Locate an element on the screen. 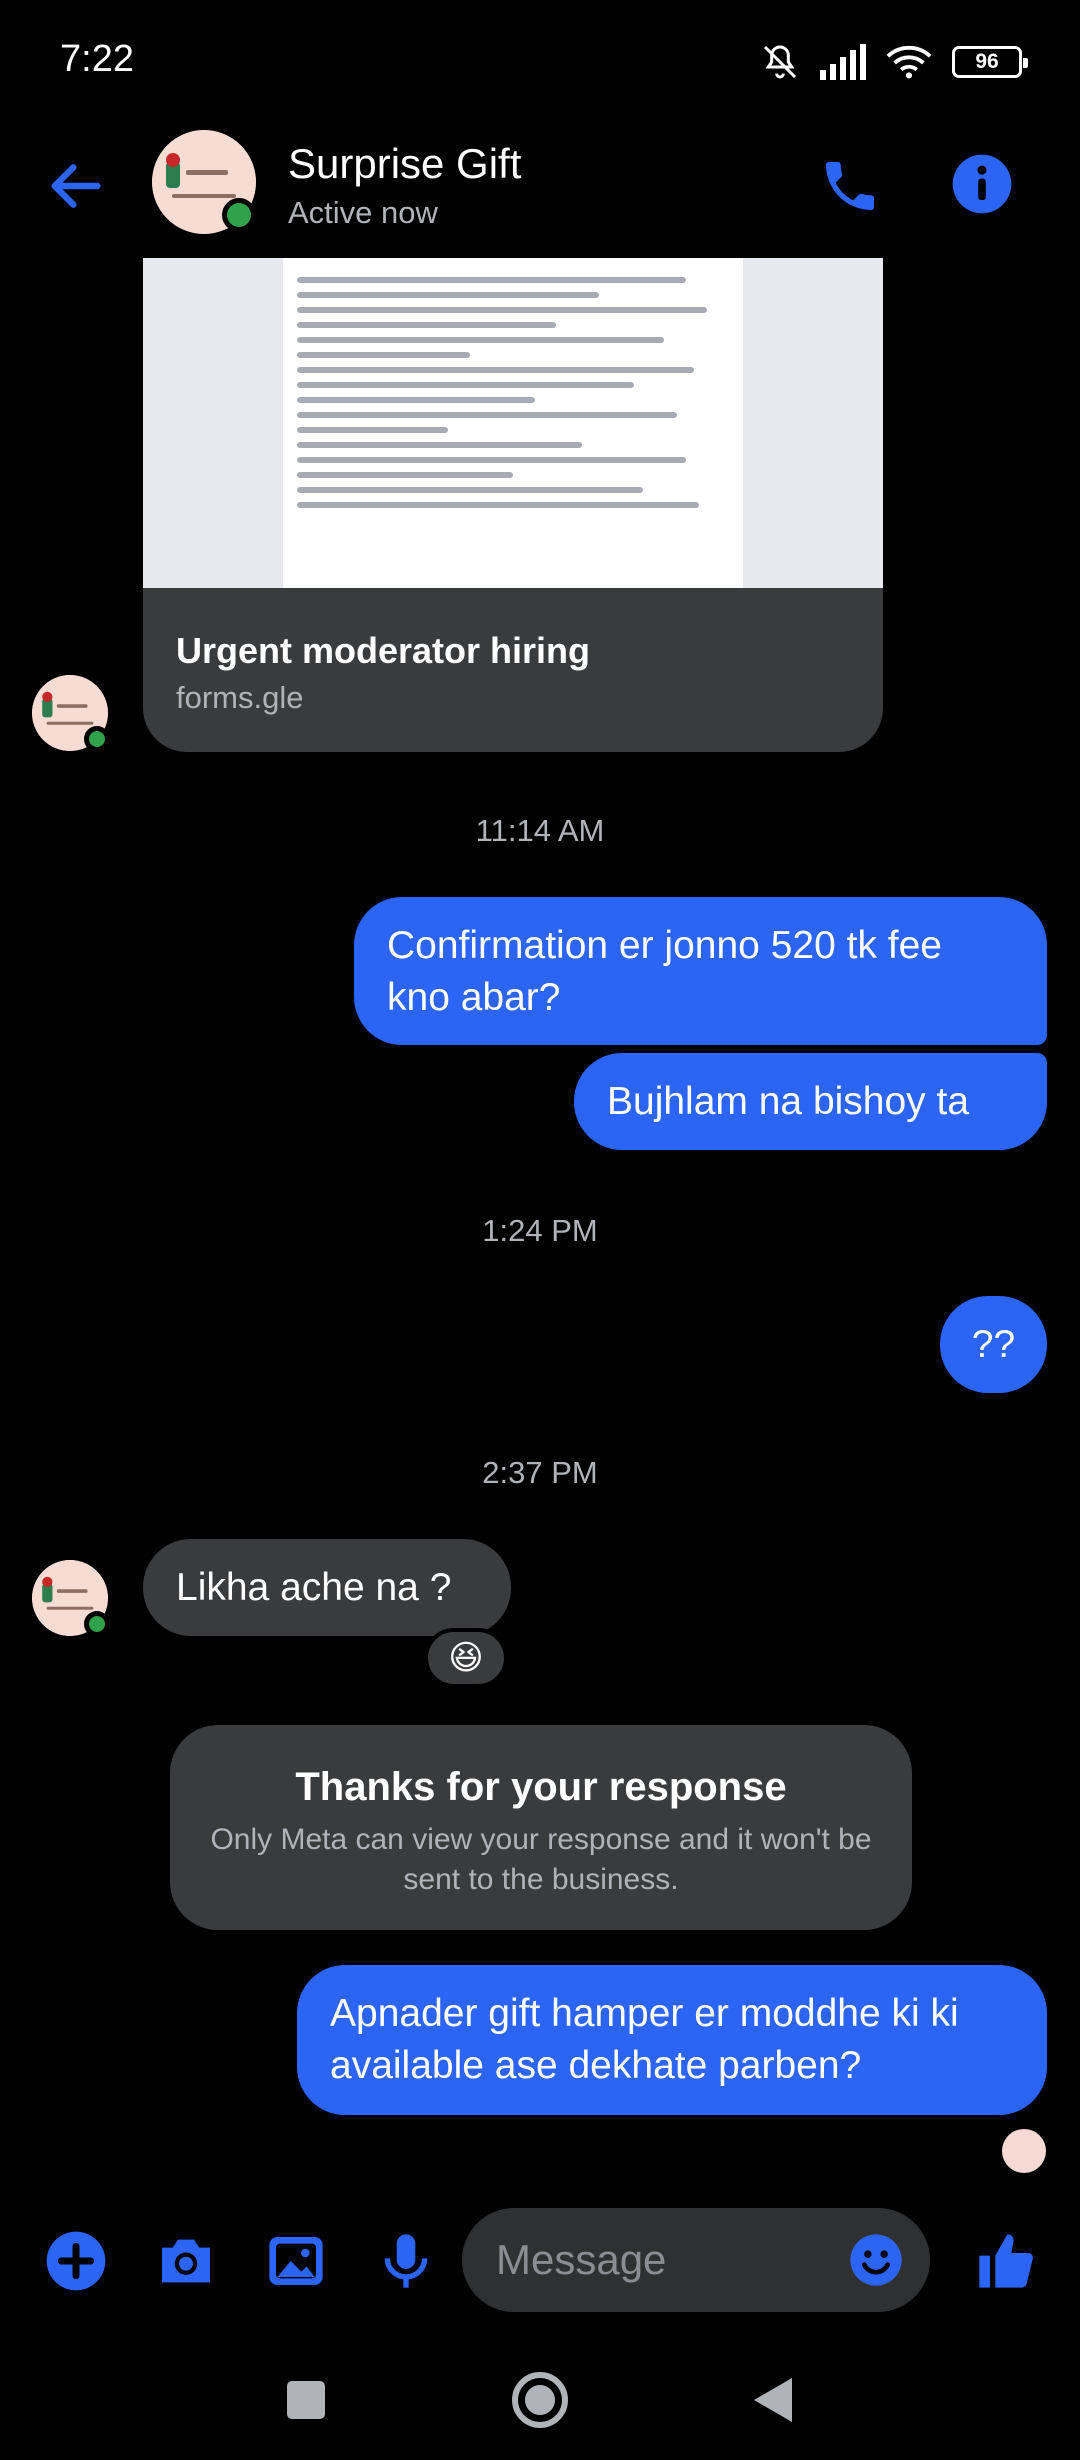 This screenshot has width=1080, height=2460. link-preview-image is located at coordinates (513, 423).